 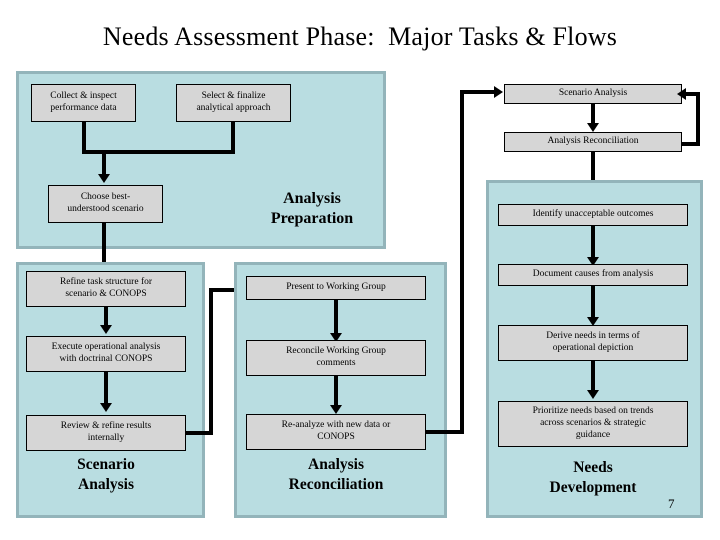 I want to click on phase-label-line-2: Reconciliation, so click(x=336, y=485).